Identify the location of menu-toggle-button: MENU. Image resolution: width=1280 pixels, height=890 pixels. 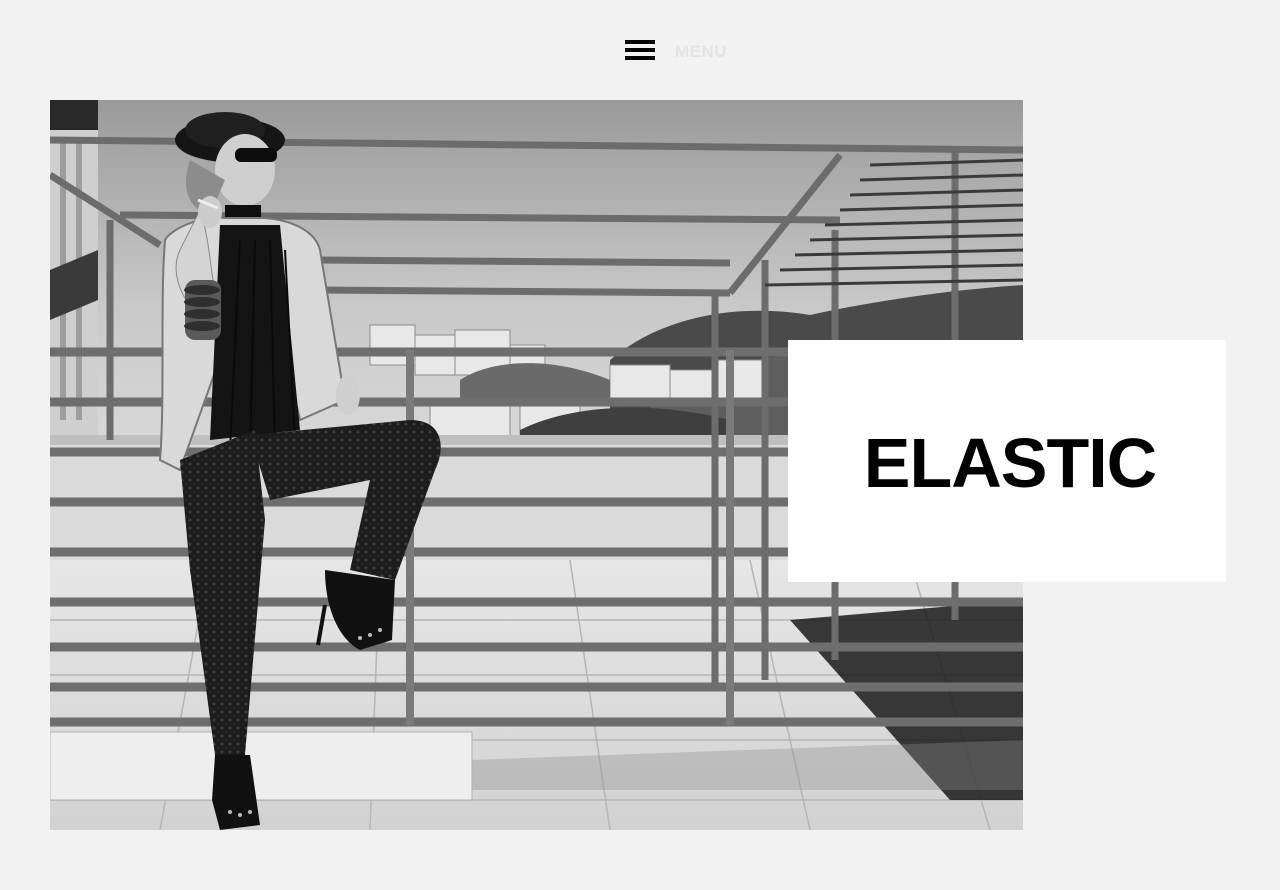
(676, 51).